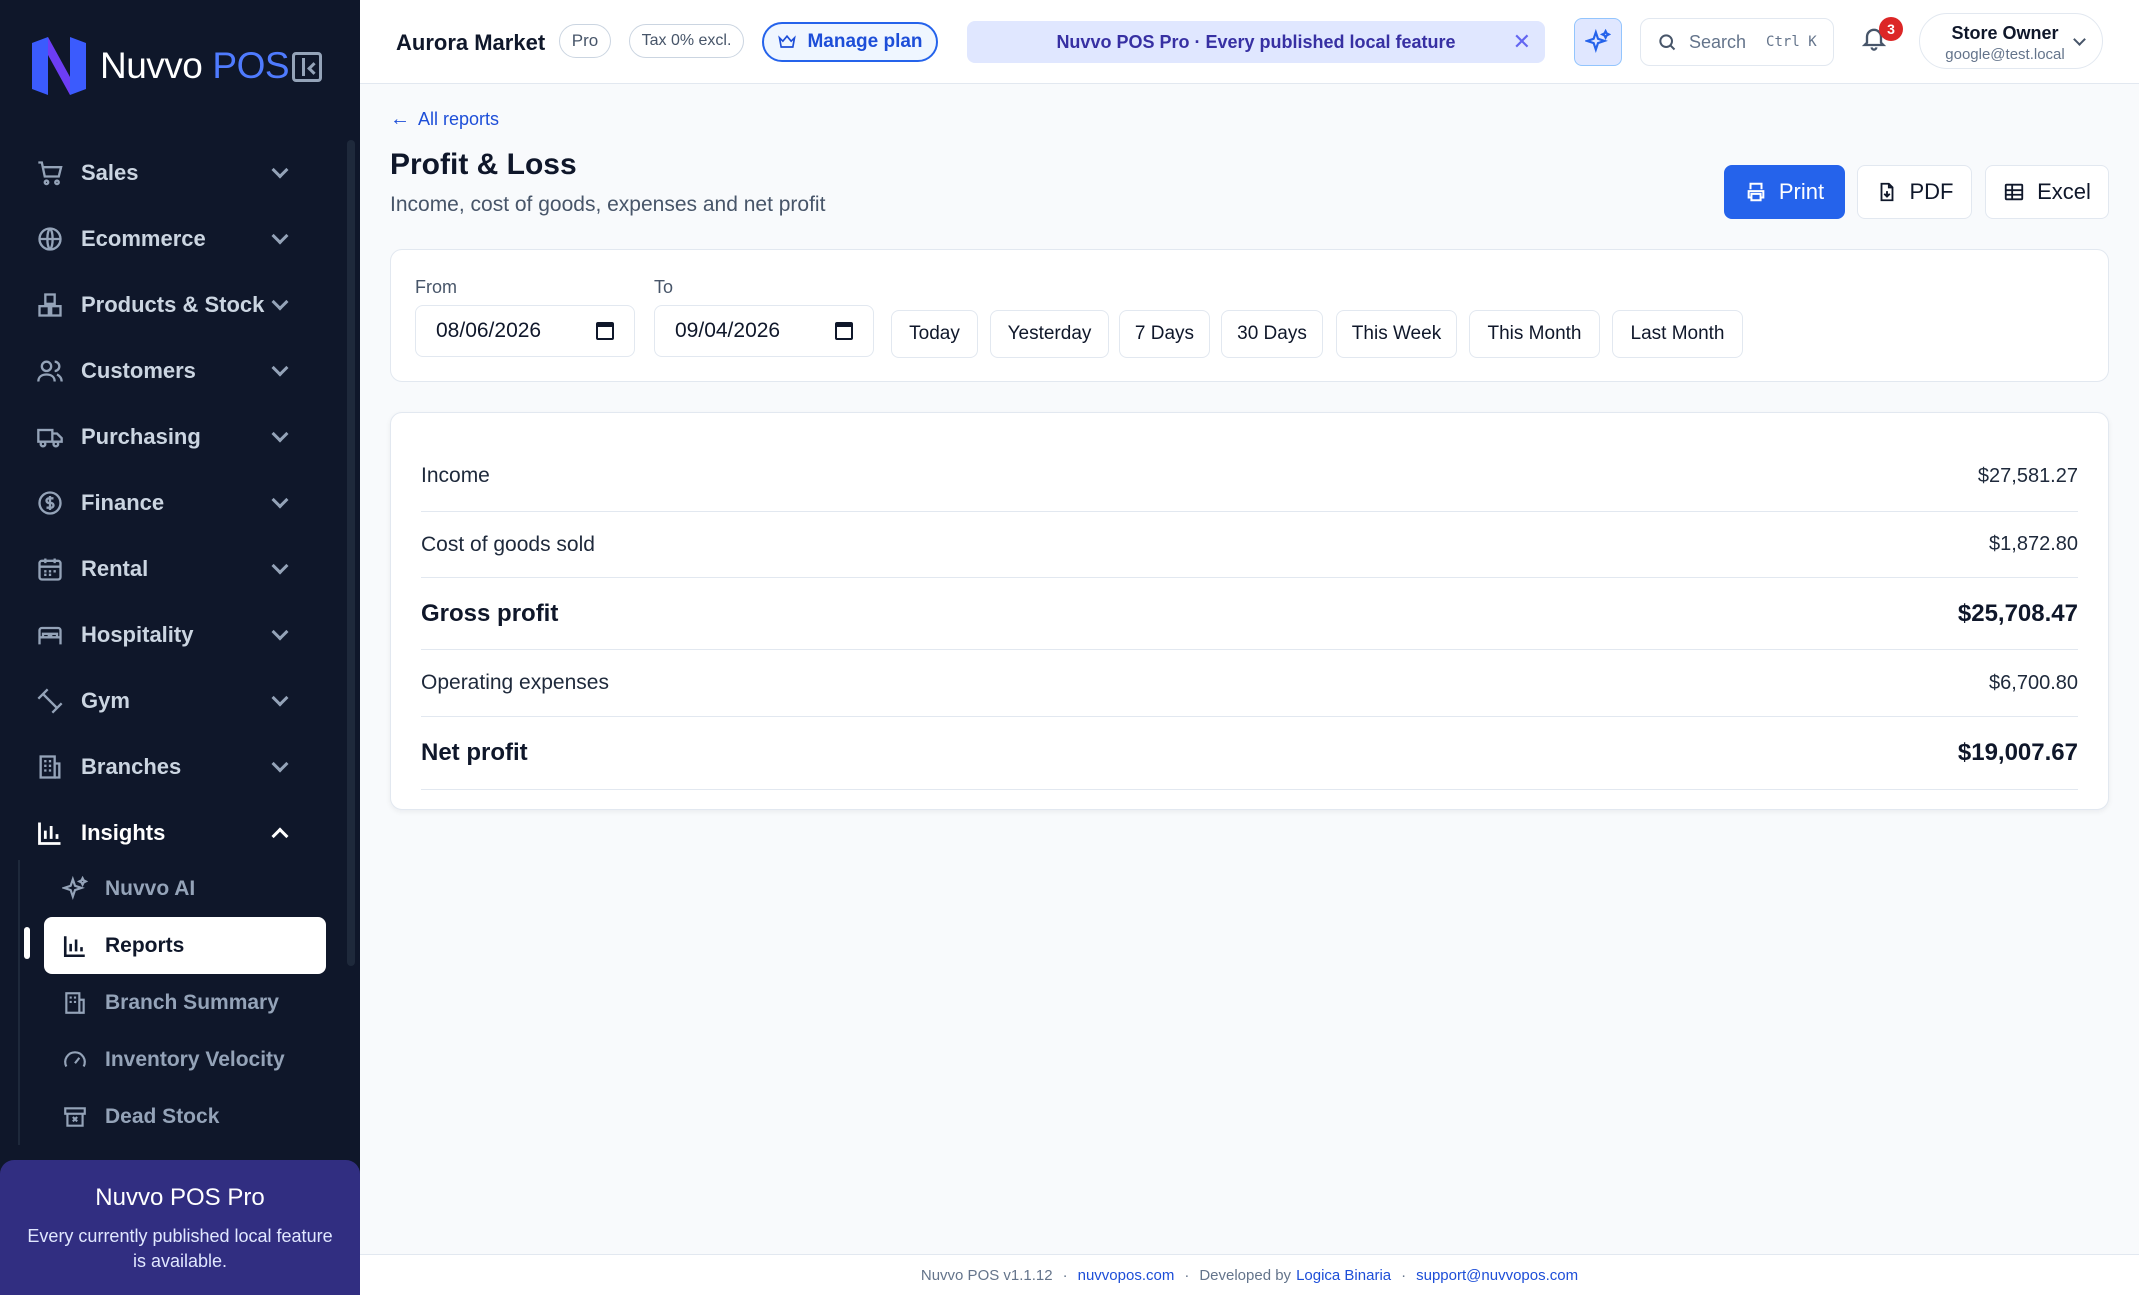  What do you see at coordinates (195, 65) in the screenshot?
I see `brand-name: Nuvvo POS` at bounding box center [195, 65].